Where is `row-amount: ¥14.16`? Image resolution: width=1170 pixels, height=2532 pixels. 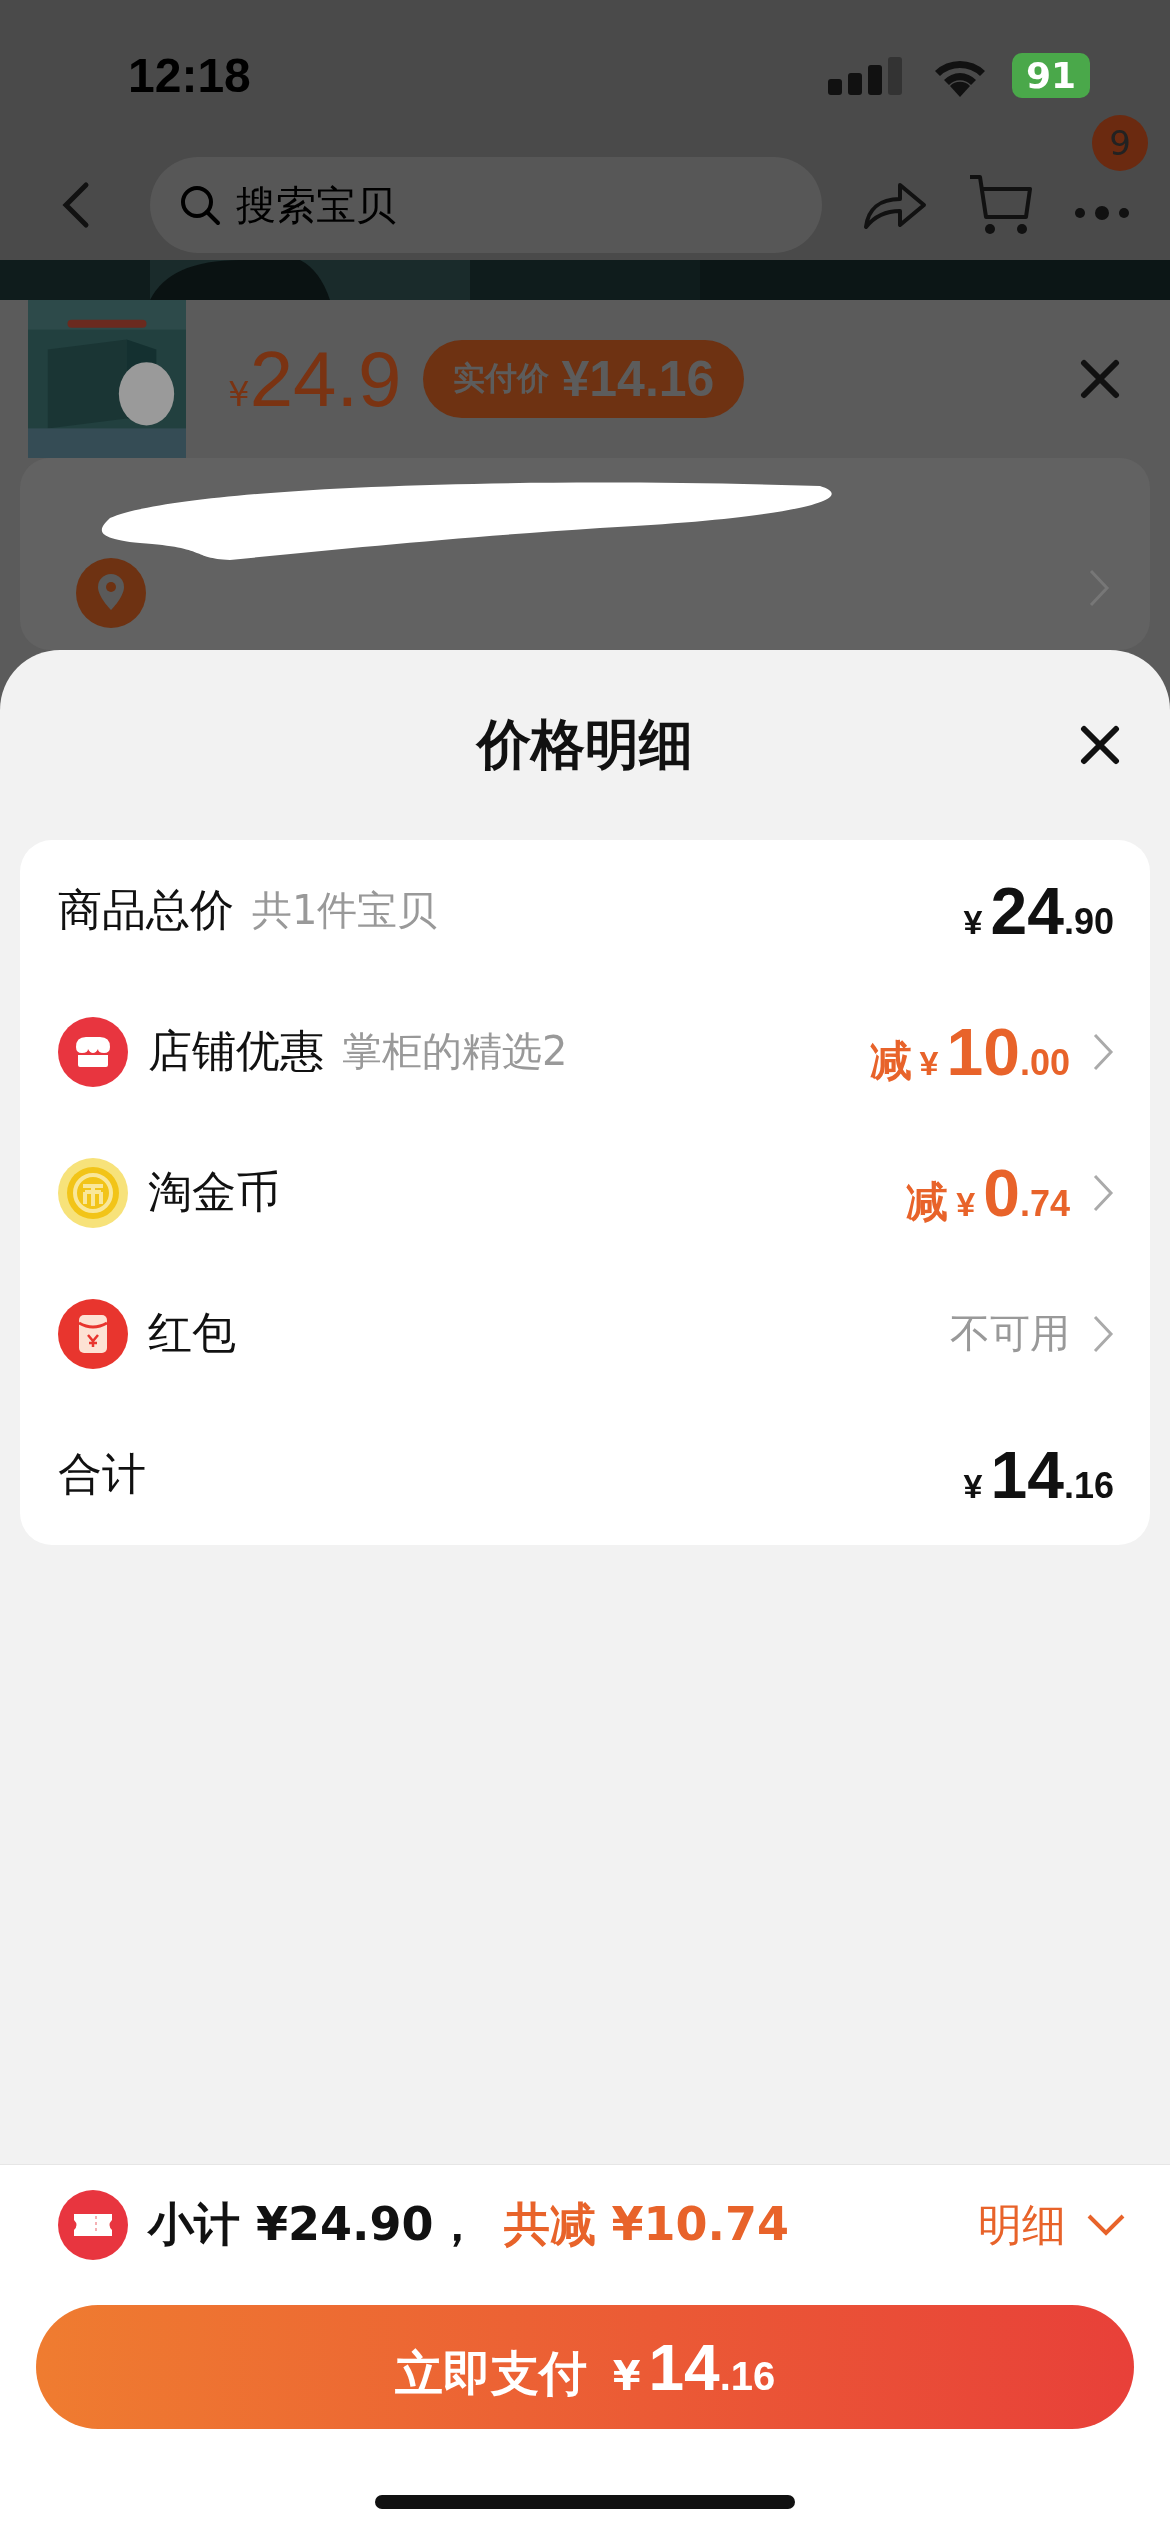 row-amount: ¥14.16 is located at coordinates (1038, 1474).